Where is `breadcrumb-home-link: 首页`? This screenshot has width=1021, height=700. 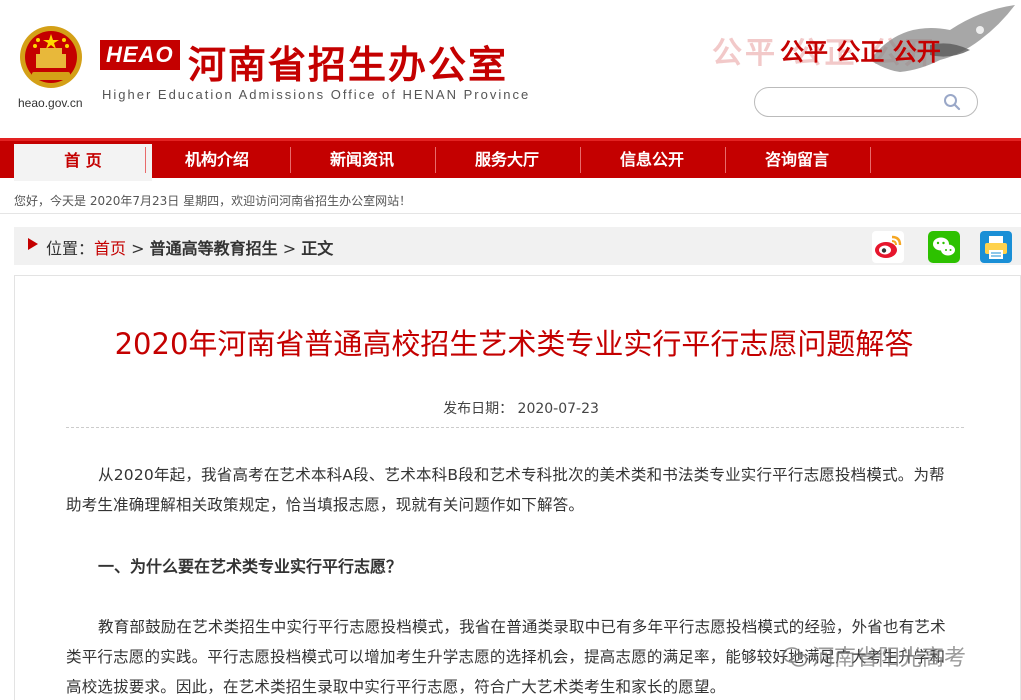
breadcrumb-home-link: 首页 is located at coordinates (110, 248).